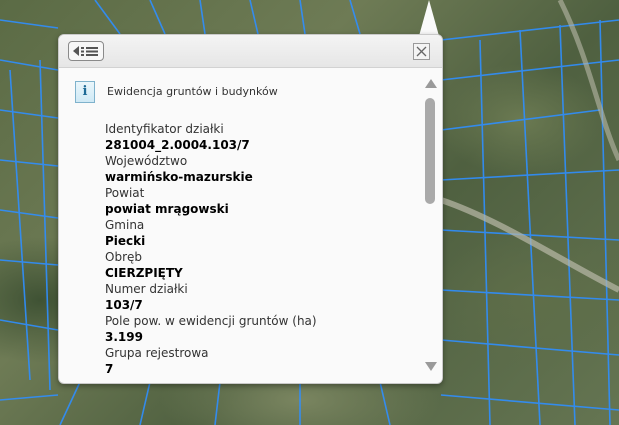 The image size is (619, 425). Describe the element at coordinates (125, 193) in the screenshot. I see `field-label-powiat: Powiat` at that location.